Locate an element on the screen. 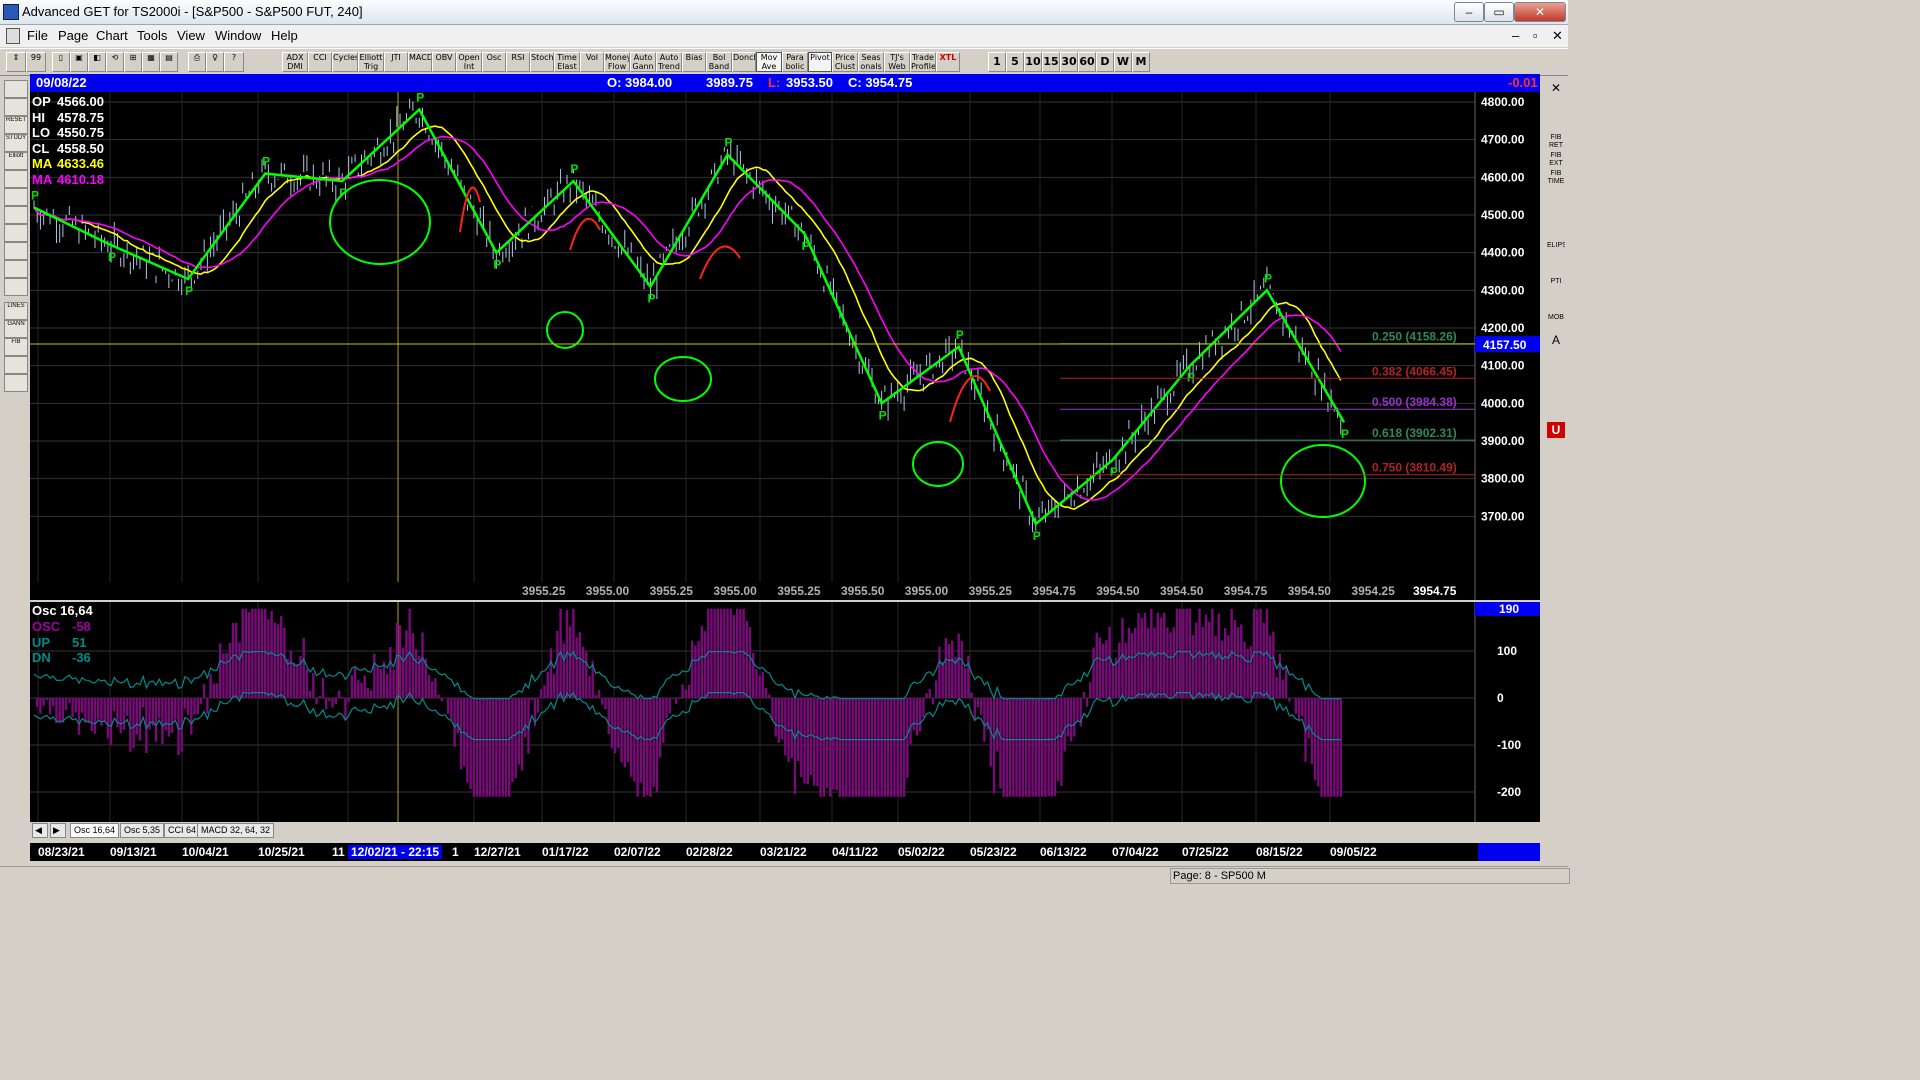  tip-icon: ♀ is located at coordinates (215, 62).